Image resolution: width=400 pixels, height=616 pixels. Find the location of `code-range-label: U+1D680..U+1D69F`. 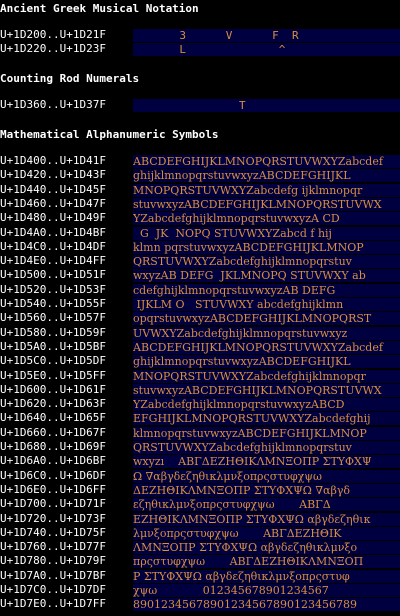

code-range-label: U+1D680..U+1D69F is located at coordinates (53, 446).